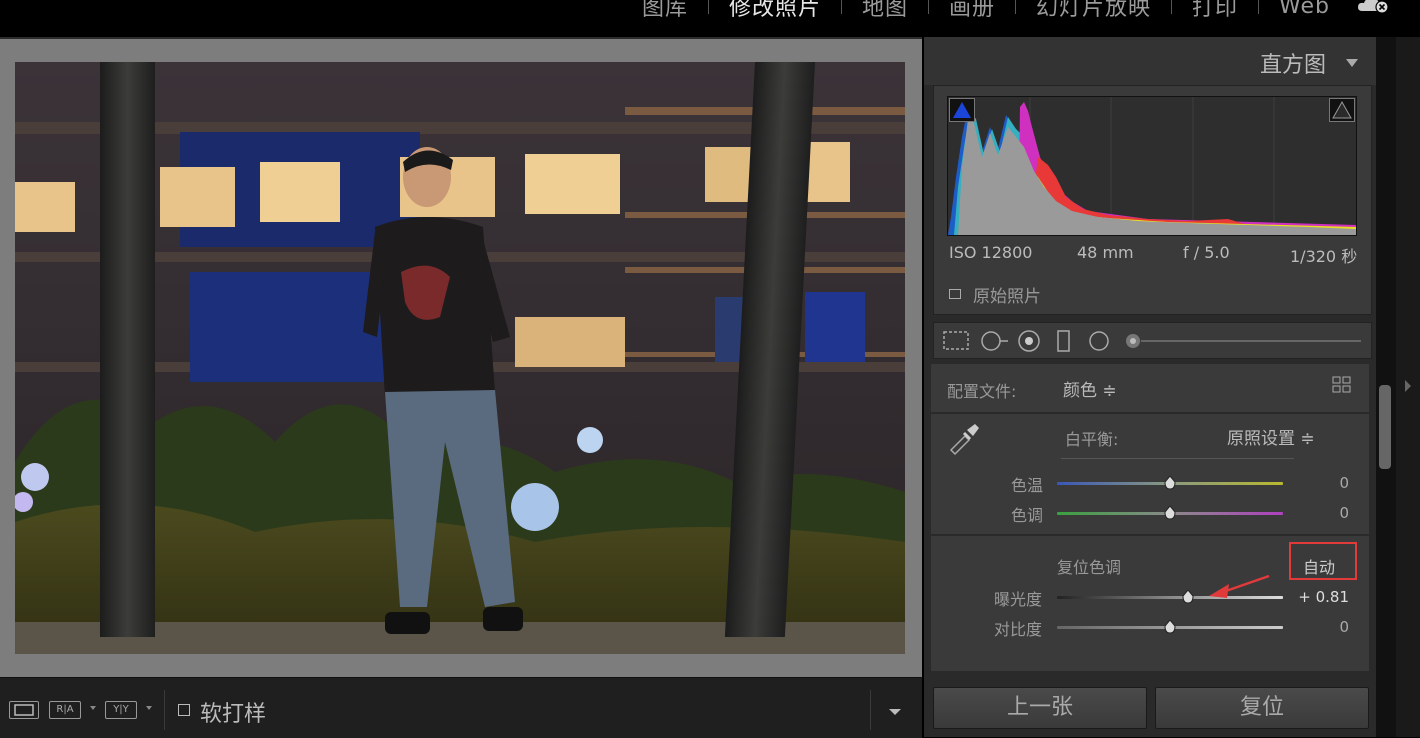  What do you see at coordinates (1040, 708) in the screenshot?
I see `previous-photo-button: 上一张` at bounding box center [1040, 708].